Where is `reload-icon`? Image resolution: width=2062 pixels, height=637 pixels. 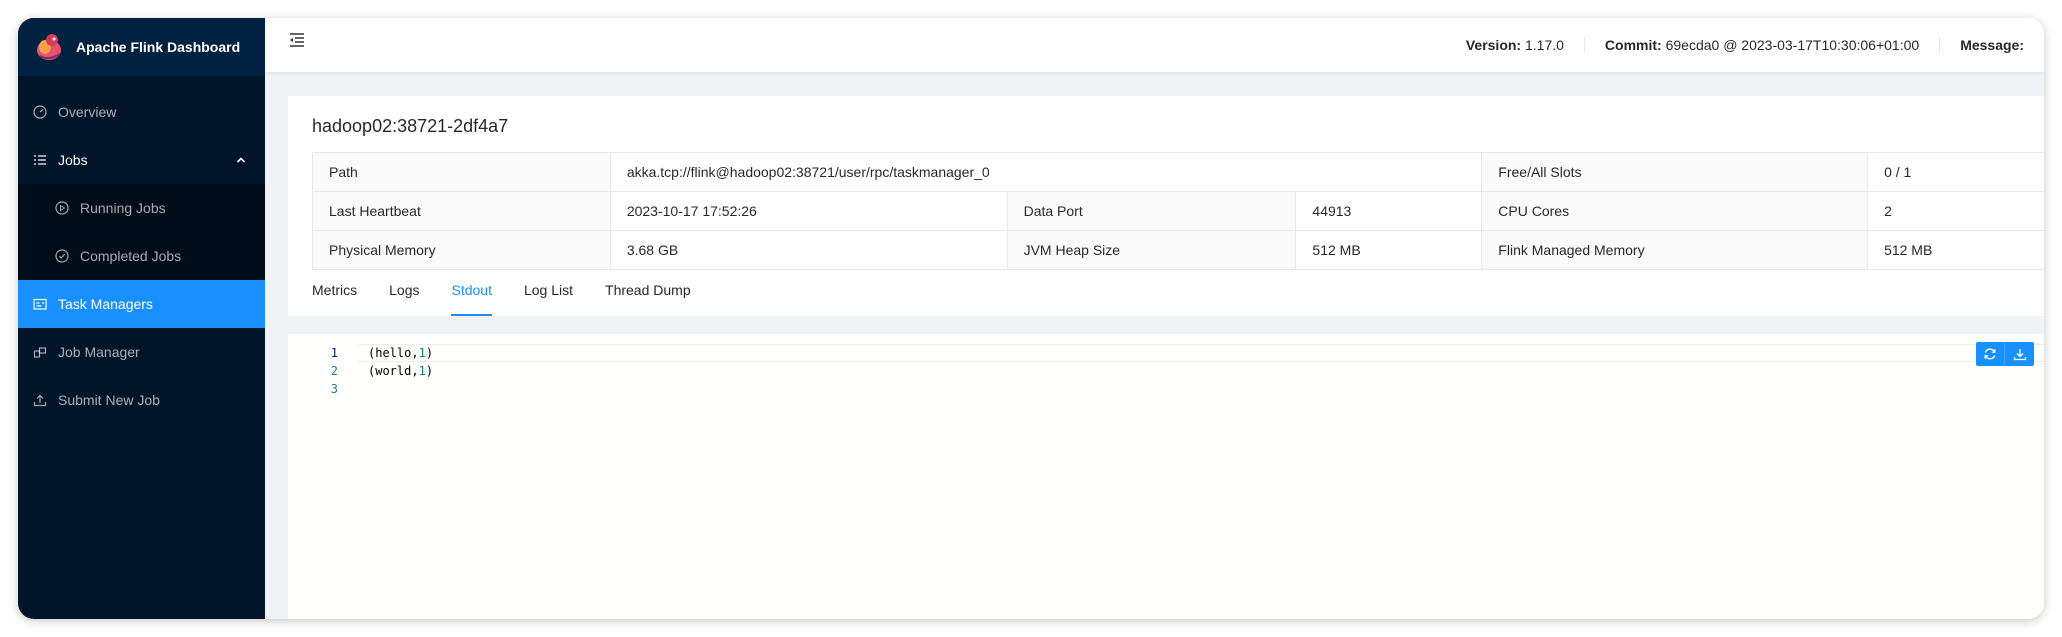 reload-icon is located at coordinates (1990, 354).